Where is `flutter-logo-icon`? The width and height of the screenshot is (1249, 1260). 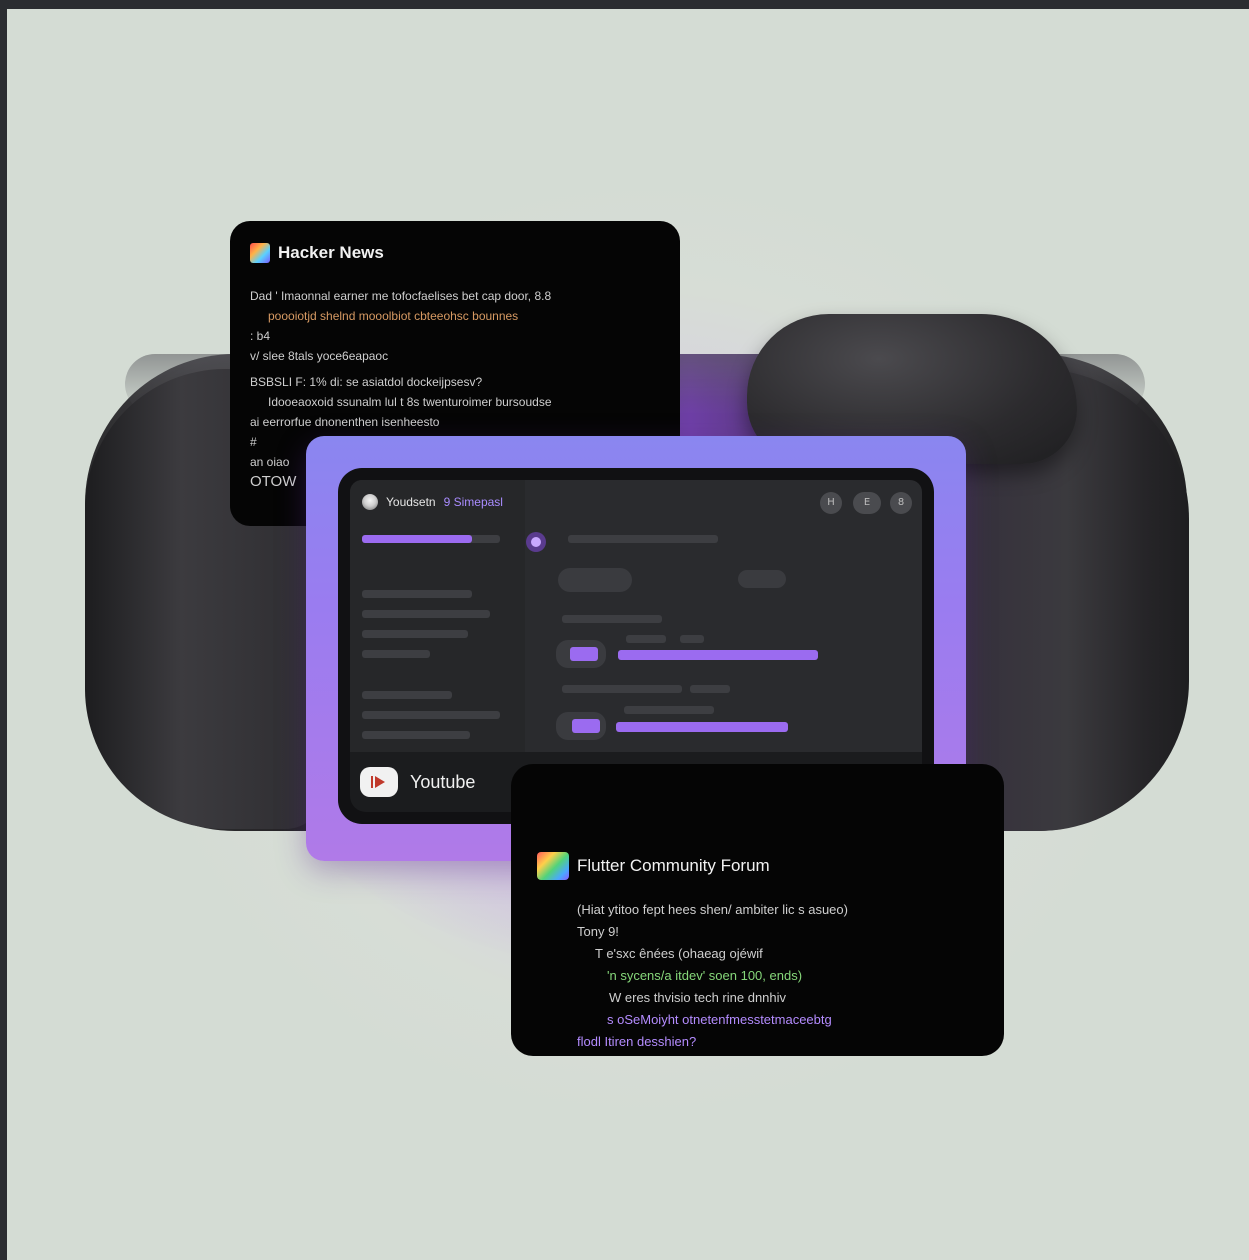
flutter-logo-icon is located at coordinates (553, 866).